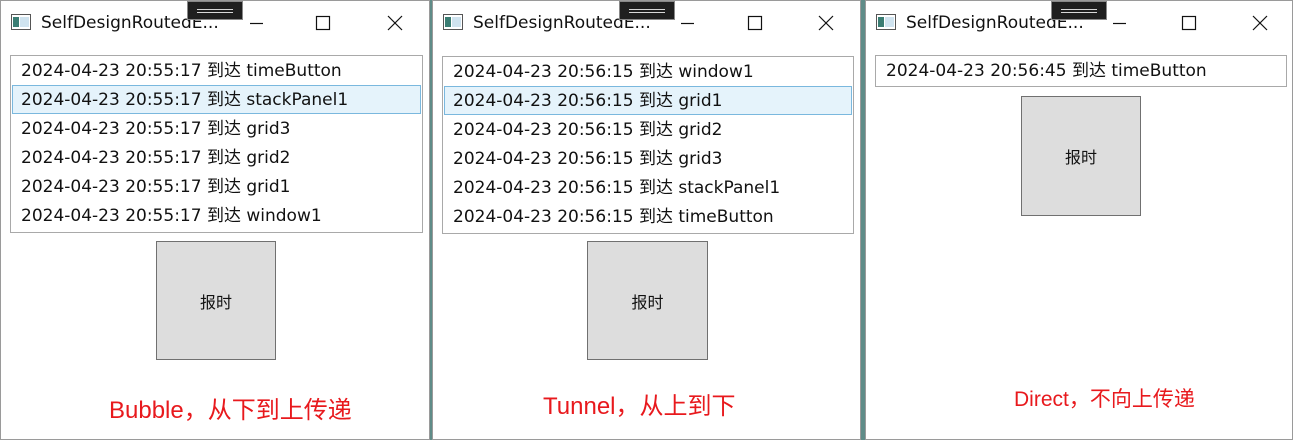 The image size is (1293, 440). I want to click on list-item: 2024-04-23 20:56:15 到达 grid2, so click(648, 129).